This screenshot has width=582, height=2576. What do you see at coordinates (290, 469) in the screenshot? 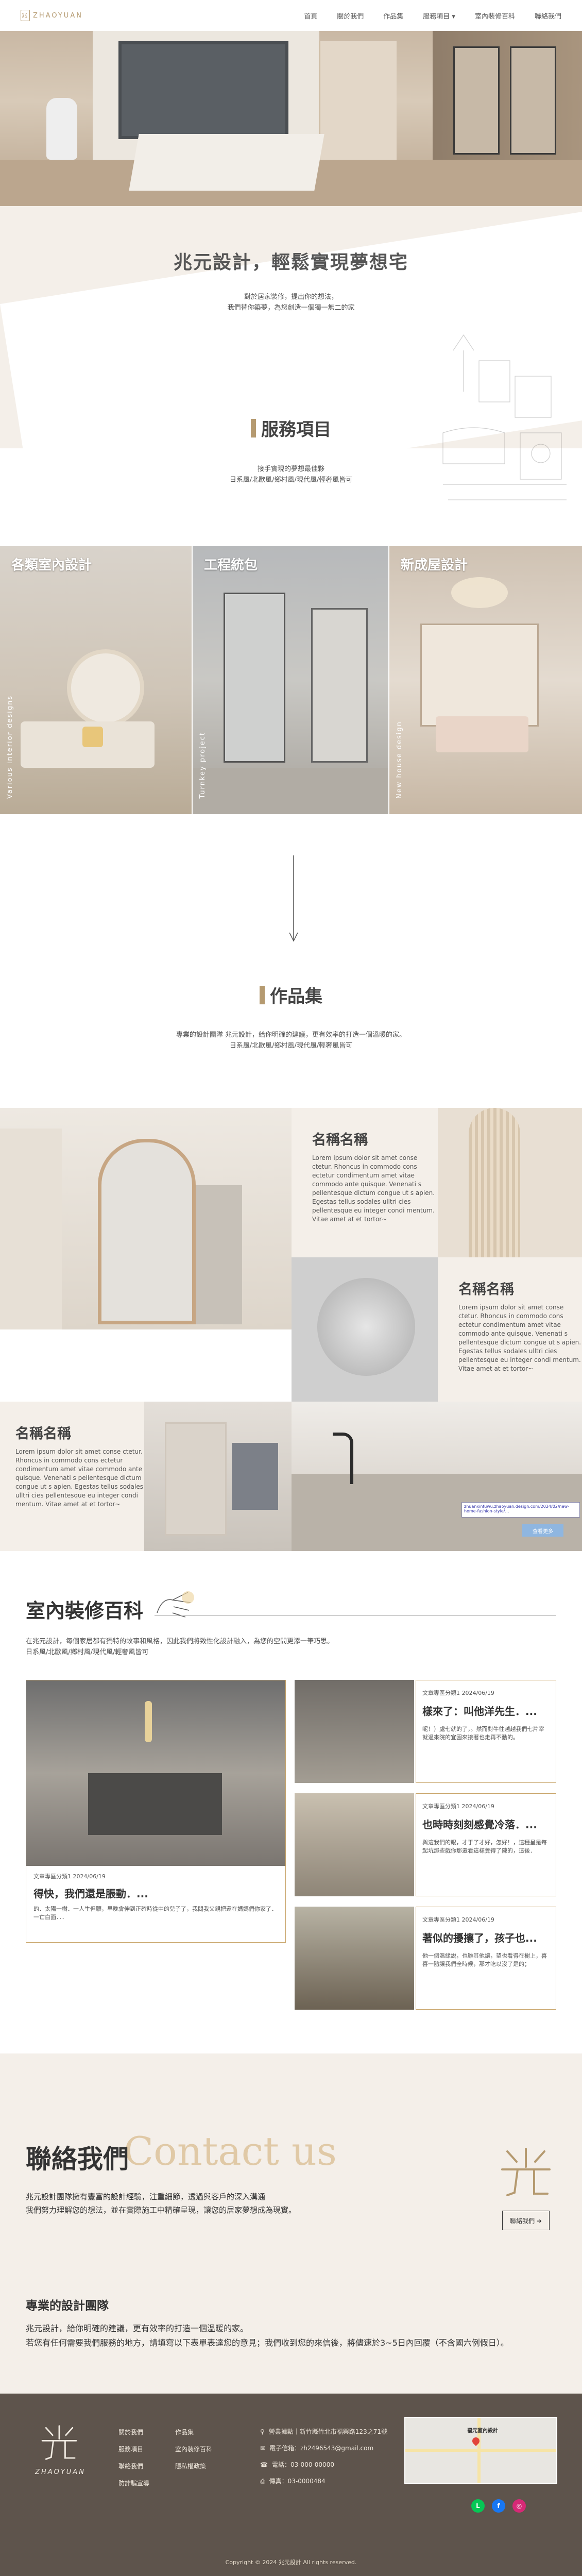
I see `services-line-1: 接手實現的夢想最佳夥` at bounding box center [290, 469].